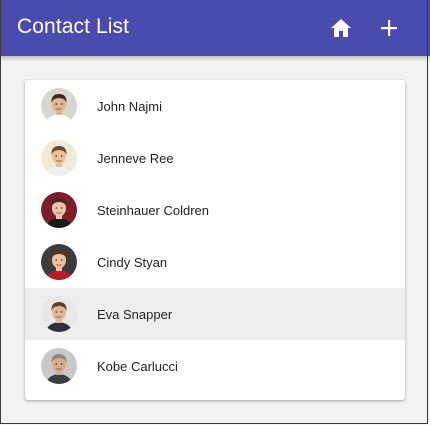 Image resolution: width=430 pixels, height=425 pixels. Describe the element at coordinates (137, 366) in the screenshot. I see `contact-name: Kobe Carlucci` at that location.